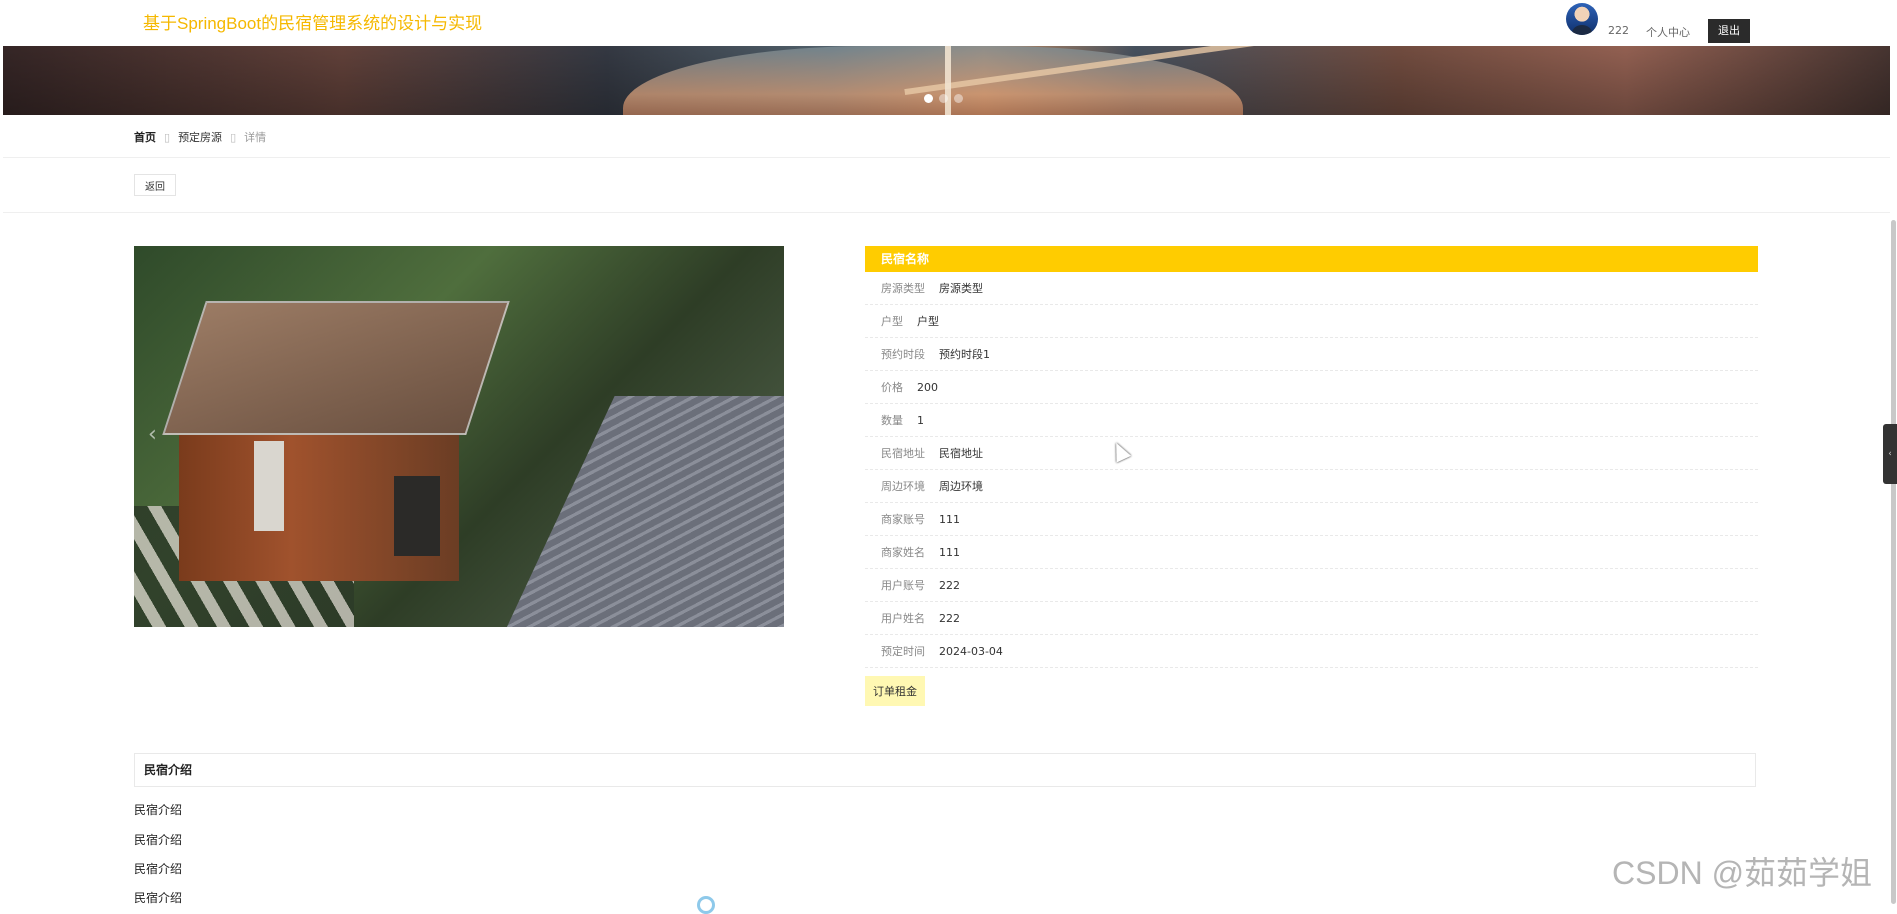 The width and height of the screenshot is (1897, 914). I want to click on back-button: 返回, so click(155, 185).